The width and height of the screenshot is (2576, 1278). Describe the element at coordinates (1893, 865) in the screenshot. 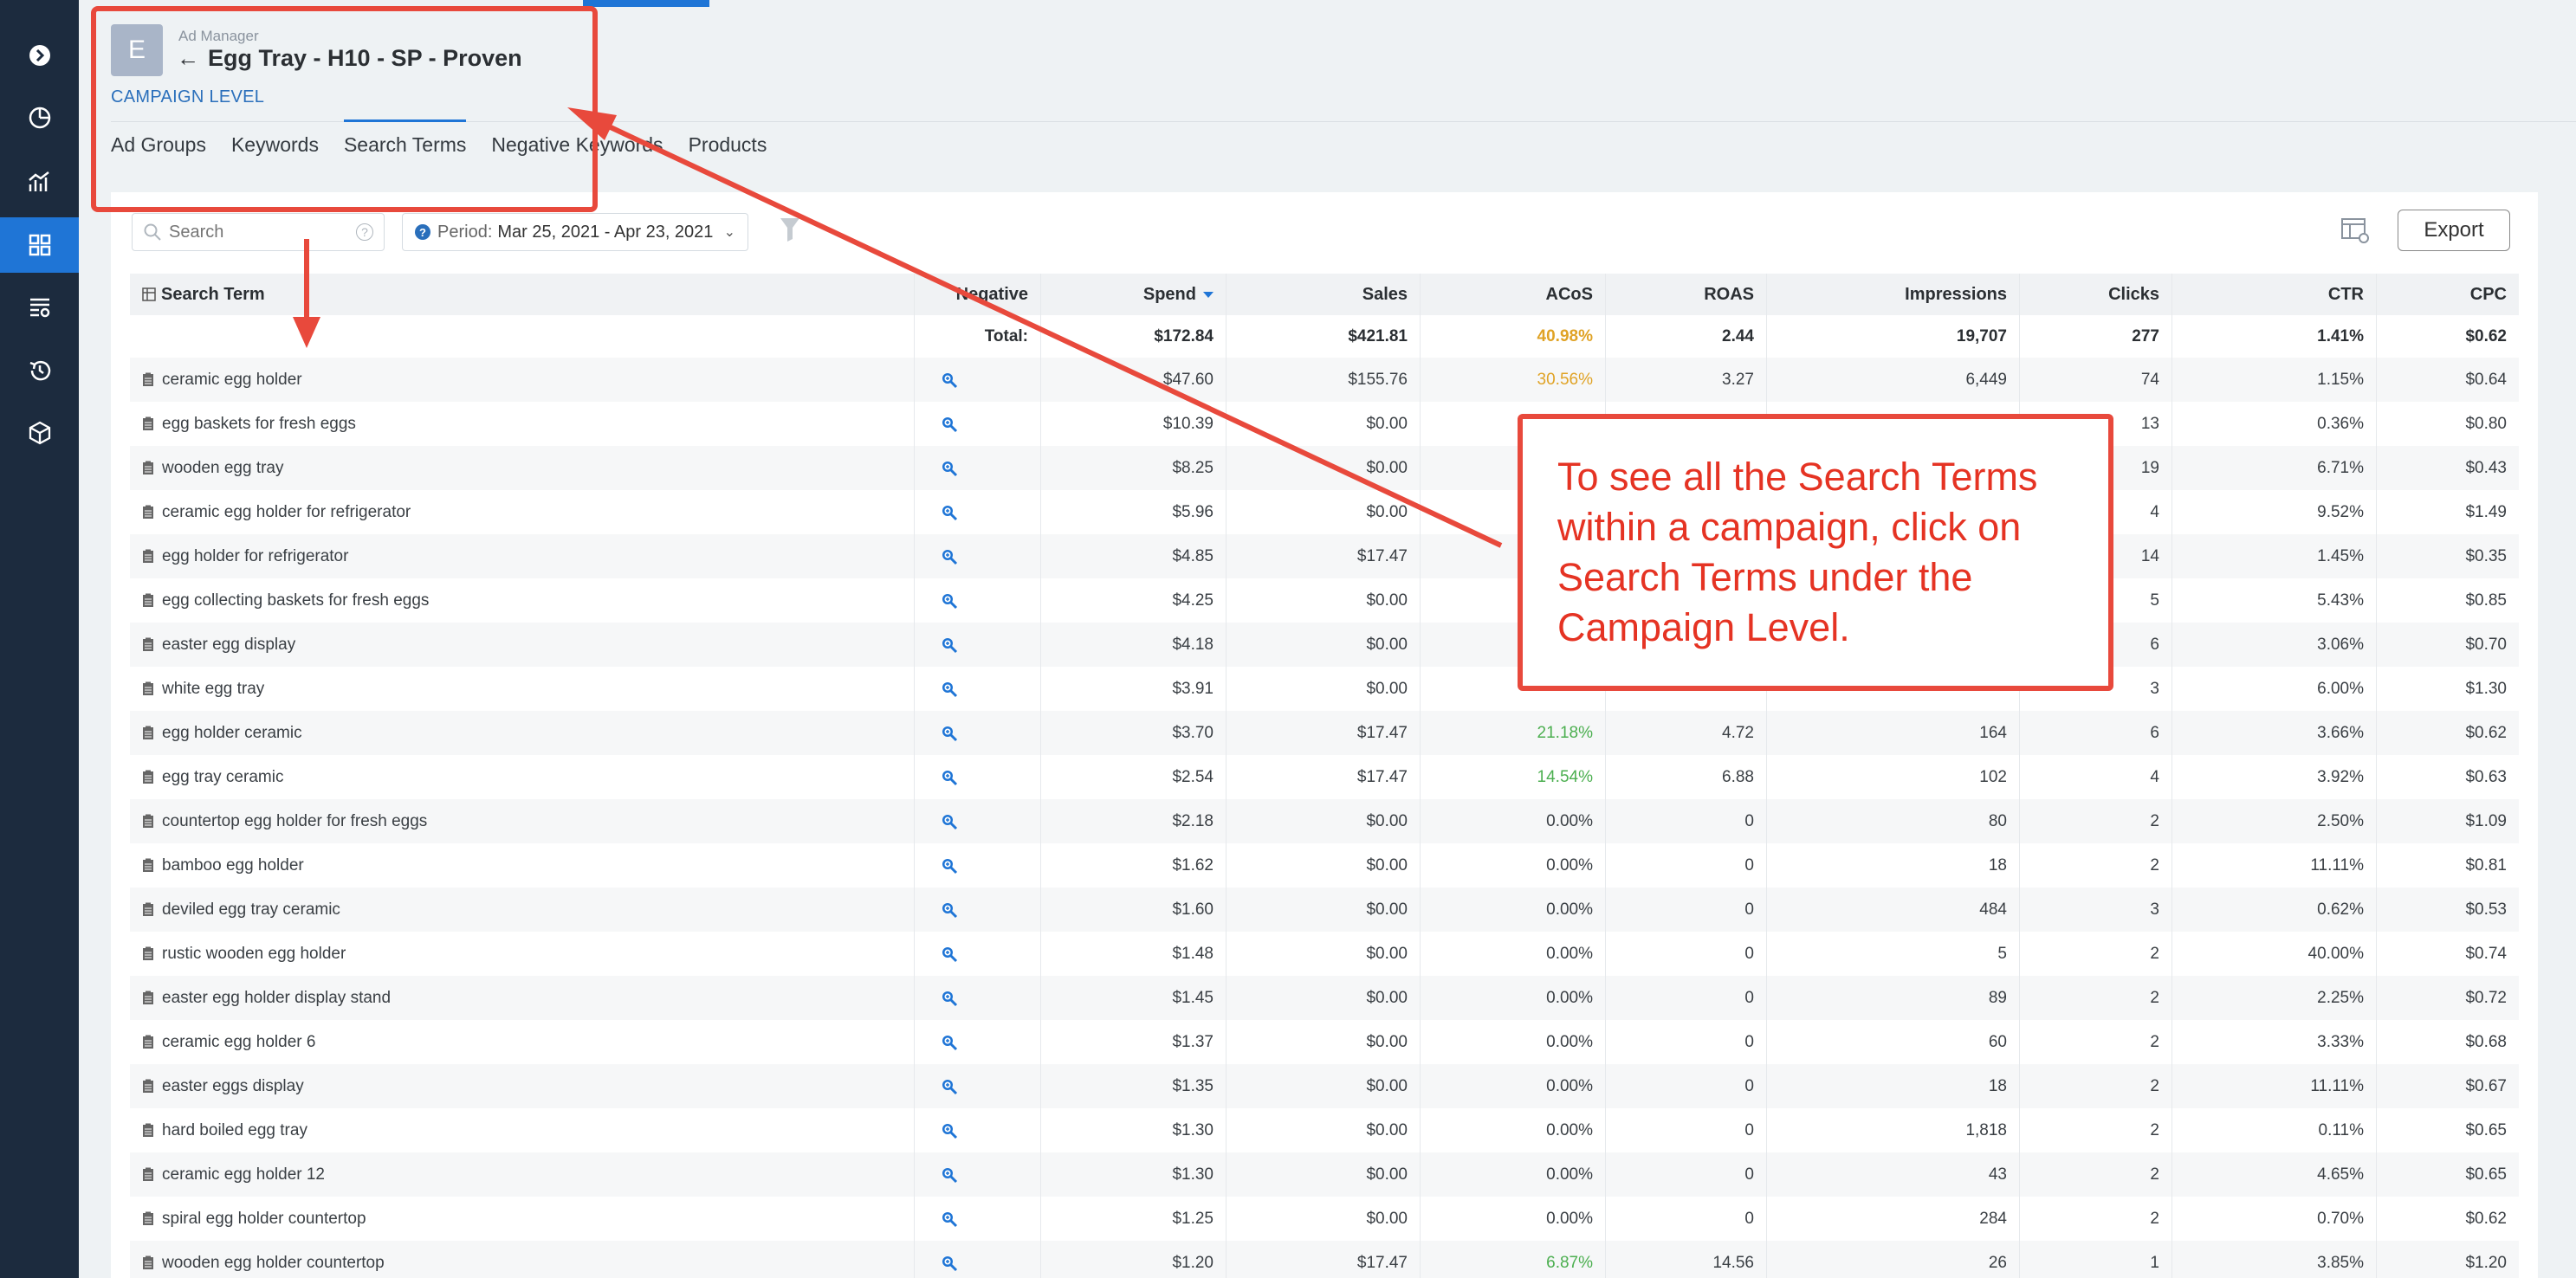

I see `impressions-cell: 18` at that location.